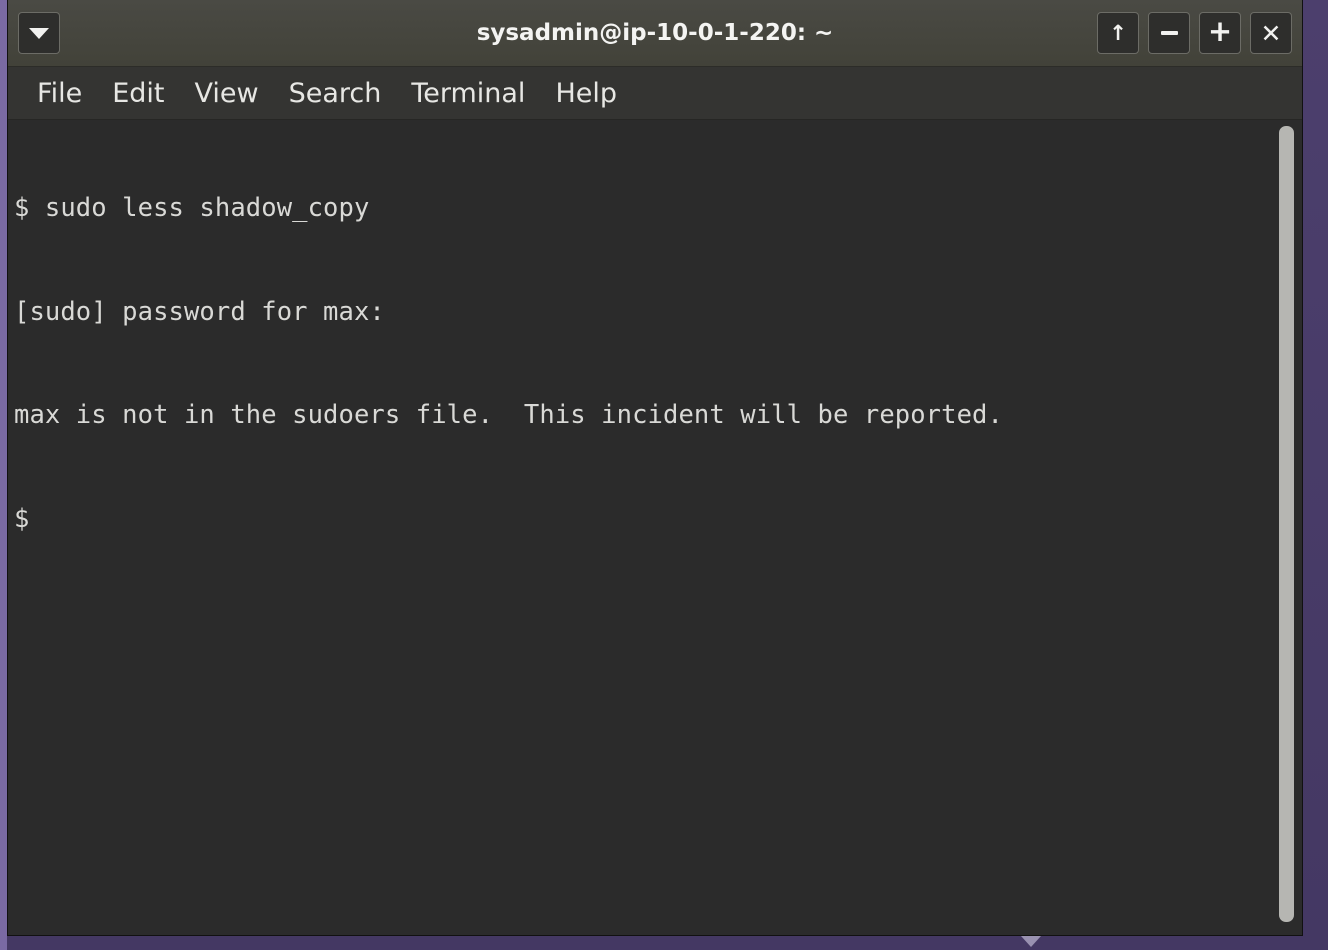 The width and height of the screenshot is (1328, 950). I want to click on titlebar-left-controls, so click(39, 33).